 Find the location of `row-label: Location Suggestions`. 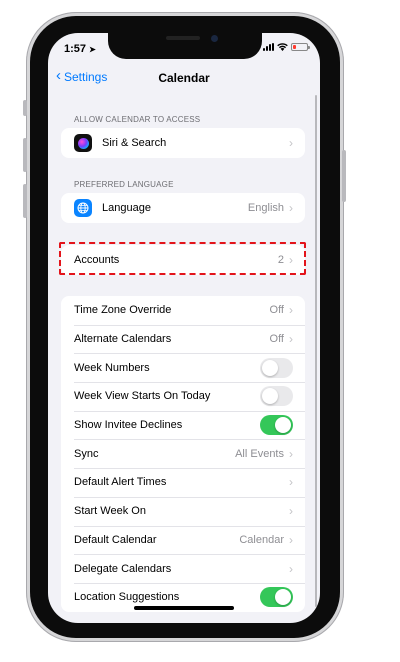

row-label: Location Suggestions is located at coordinates (127, 597).